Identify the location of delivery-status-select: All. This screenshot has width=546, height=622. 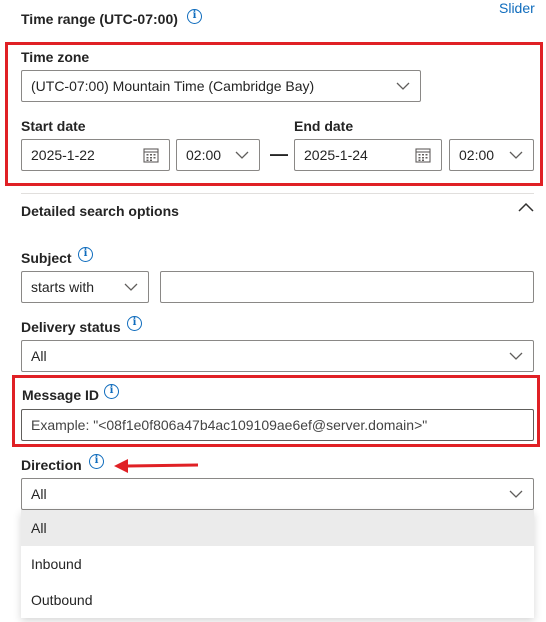
(277, 356).